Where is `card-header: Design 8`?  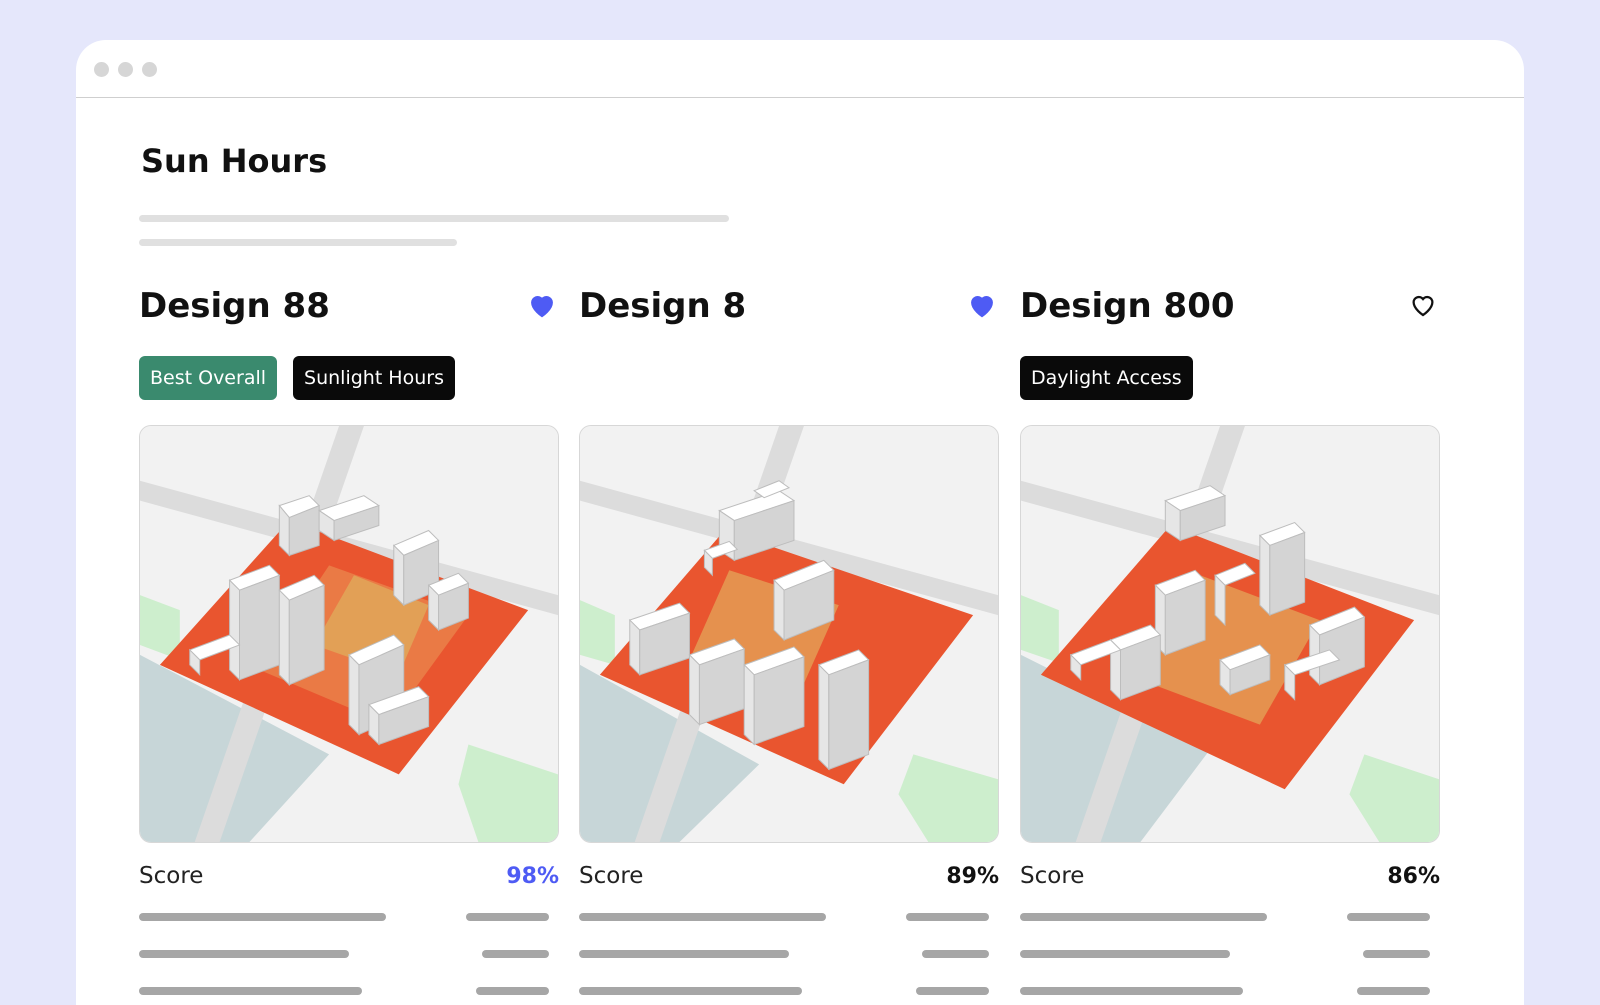 card-header: Design 8 is located at coordinates (789, 311).